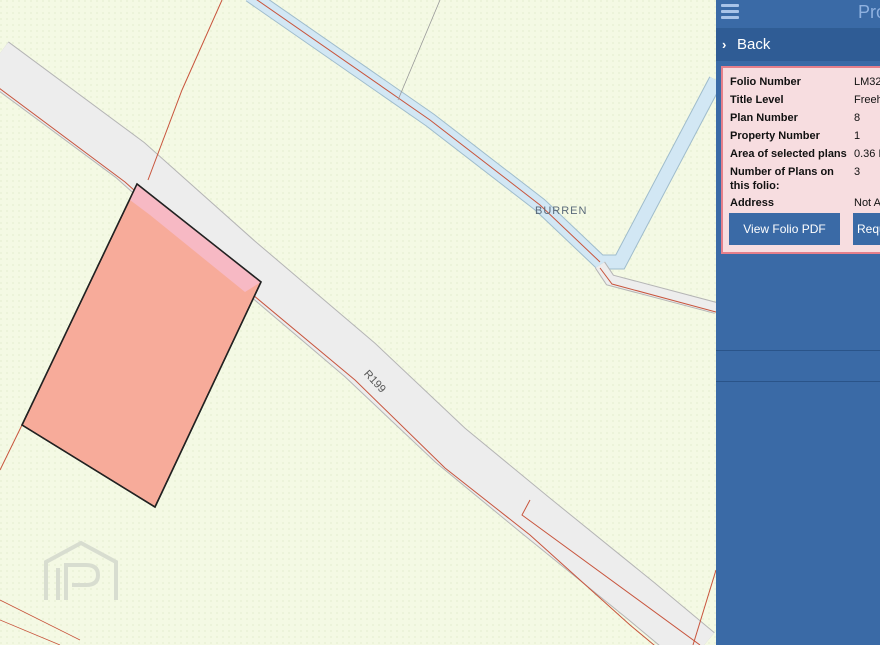 The height and width of the screenshot is (645, 880). What do you see at coordinates (869, 12) in the screenshot?
I see `panel-title: Pro` at bounding box center [869, 12].